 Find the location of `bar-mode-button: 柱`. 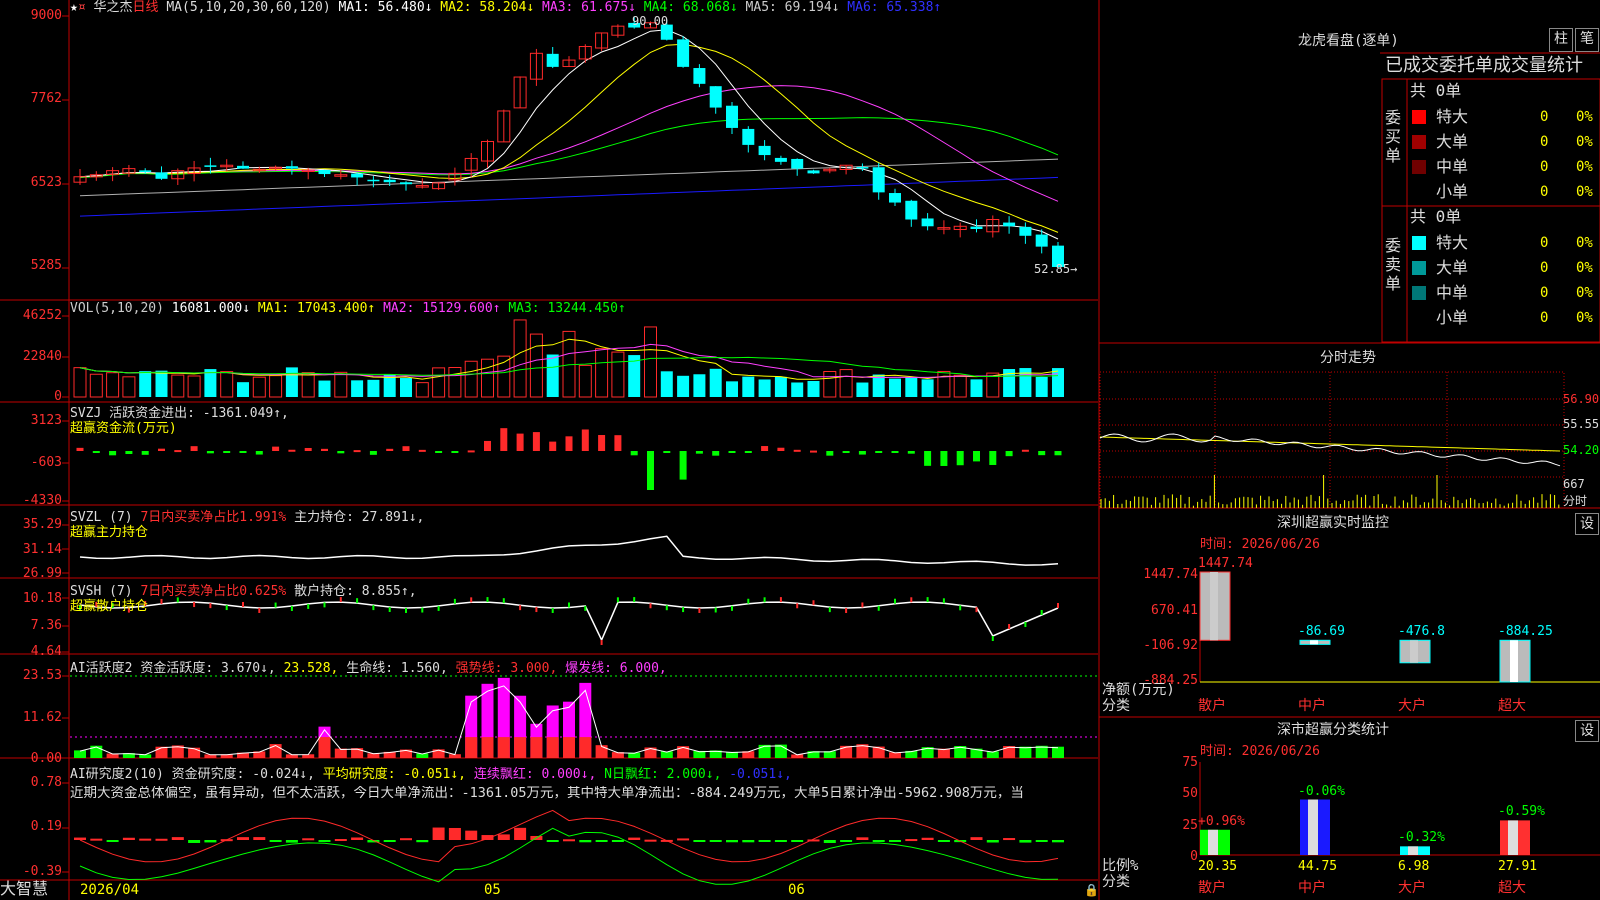

bar-mode-button: 柱 is located at coordinates (1561, 40).